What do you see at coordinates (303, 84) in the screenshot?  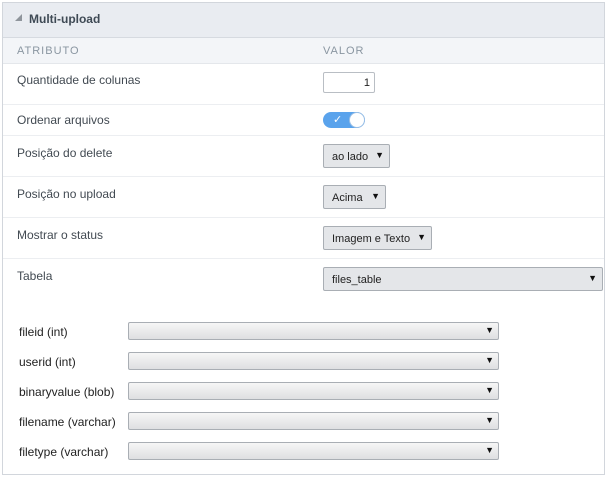 I see `row-column-count: Quantidade de colunas 1` at bounding box center [303, 84].